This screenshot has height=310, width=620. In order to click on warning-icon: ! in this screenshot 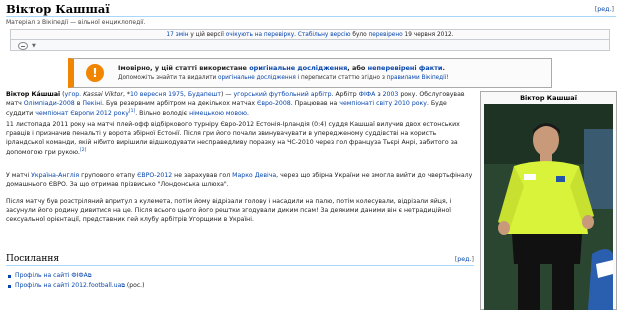, I will do `click(95, 73)`.